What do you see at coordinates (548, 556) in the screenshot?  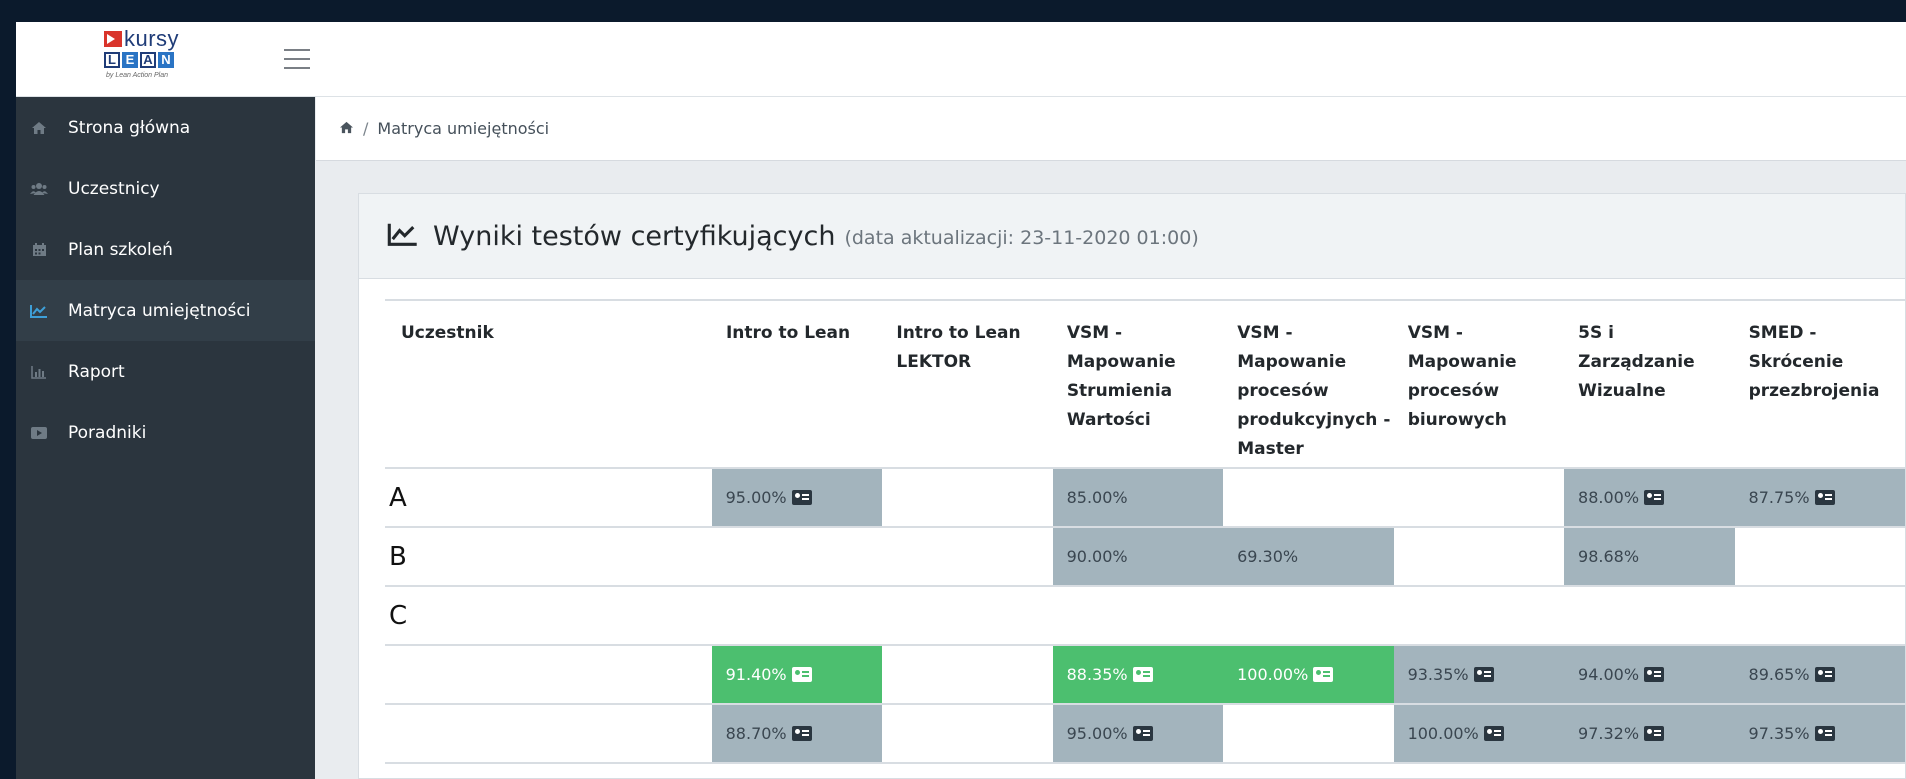 I see `participant-name: B` at bounding box center [548, 556].